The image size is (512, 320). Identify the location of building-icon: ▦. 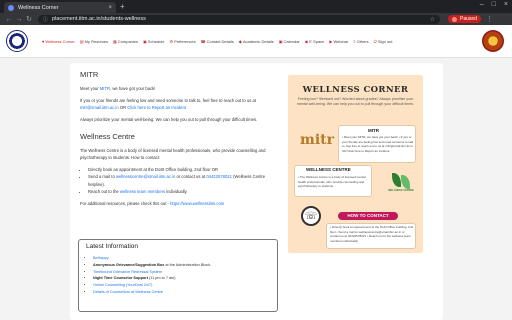
(115, 41).